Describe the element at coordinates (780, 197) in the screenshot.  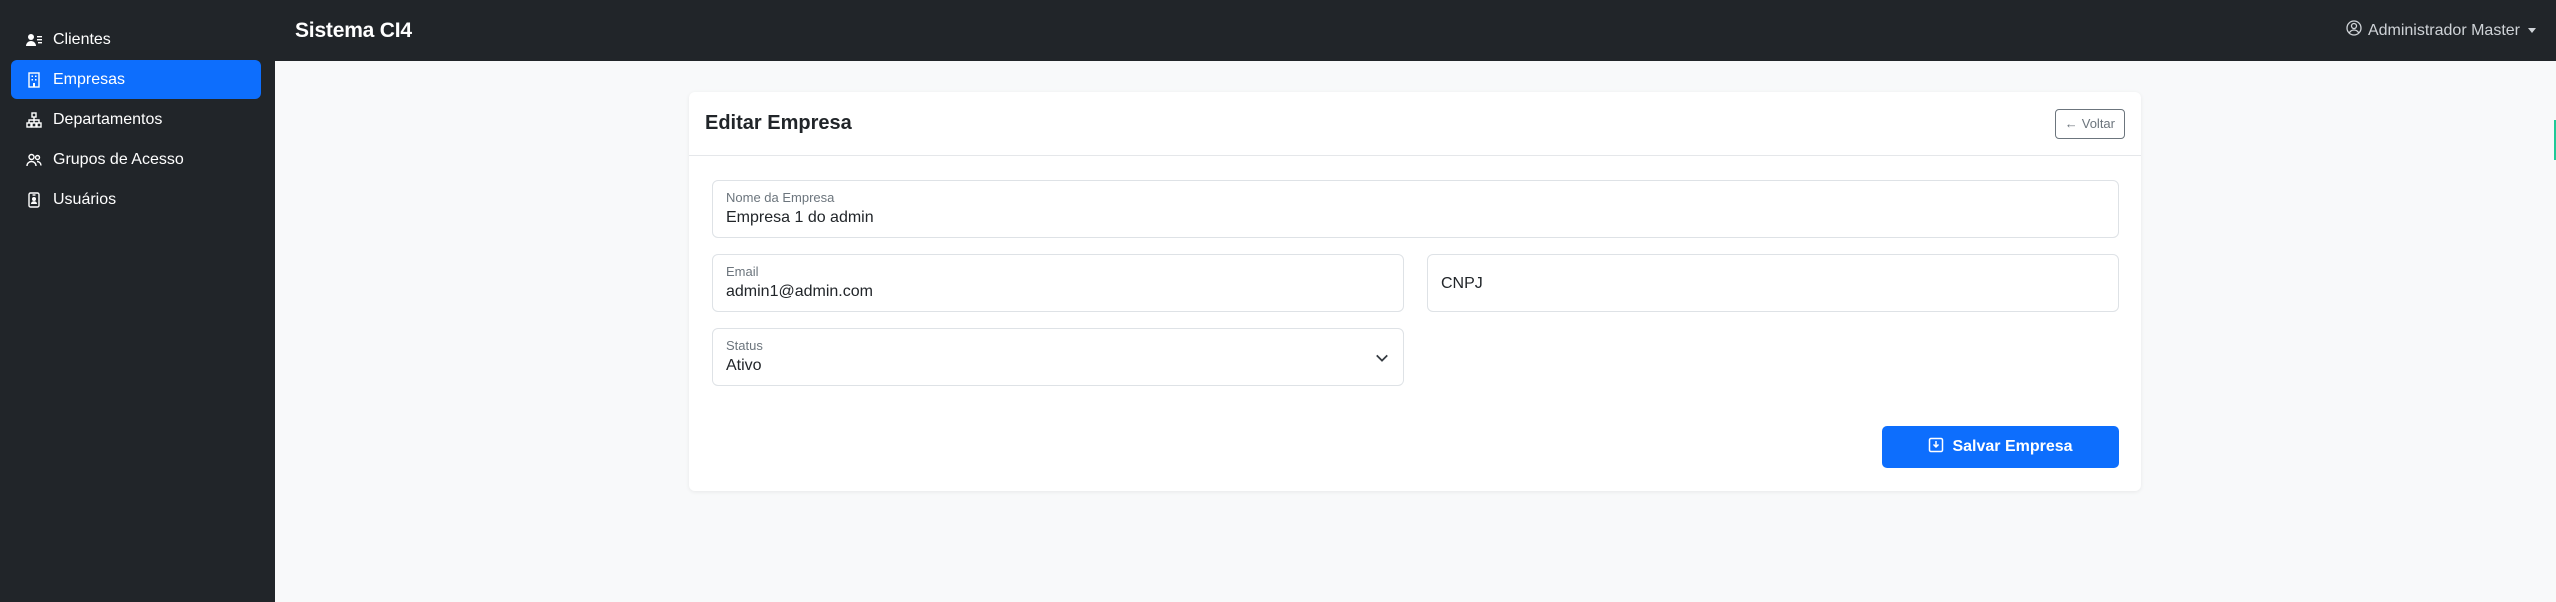
I see `company-name-label: Nome da Empresa` at that location.